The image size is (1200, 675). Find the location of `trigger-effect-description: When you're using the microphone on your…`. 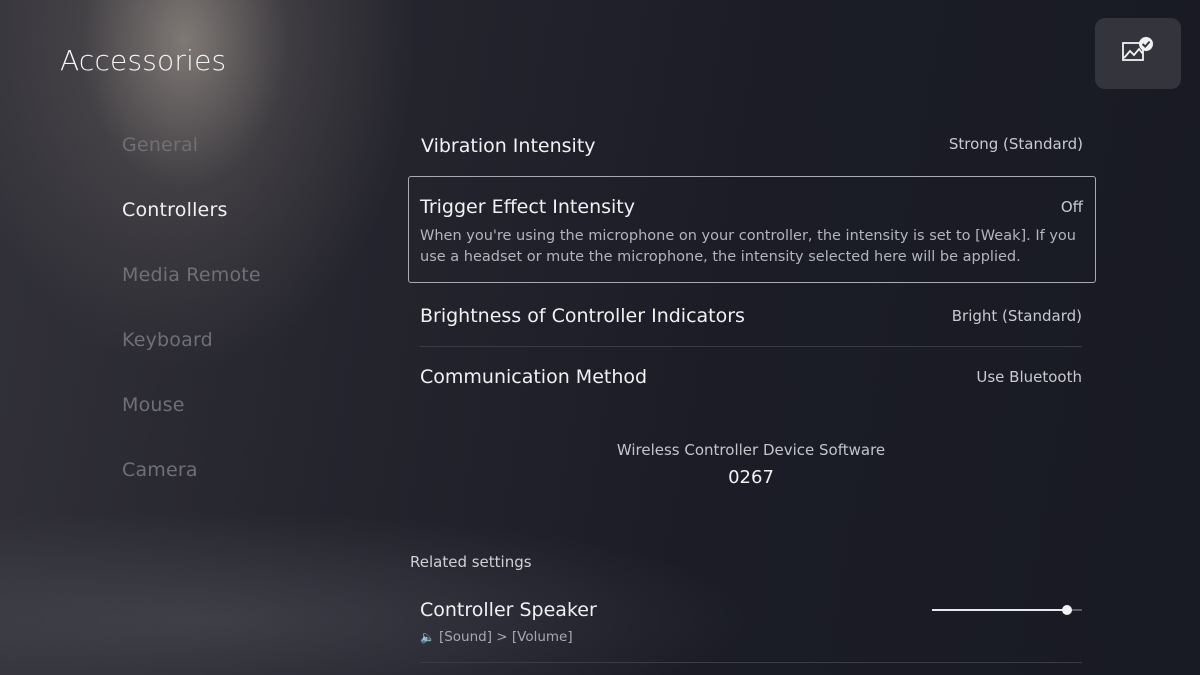

trigger-effect-description: When you're using the microphone on your… is located at coordinates (748, 246).